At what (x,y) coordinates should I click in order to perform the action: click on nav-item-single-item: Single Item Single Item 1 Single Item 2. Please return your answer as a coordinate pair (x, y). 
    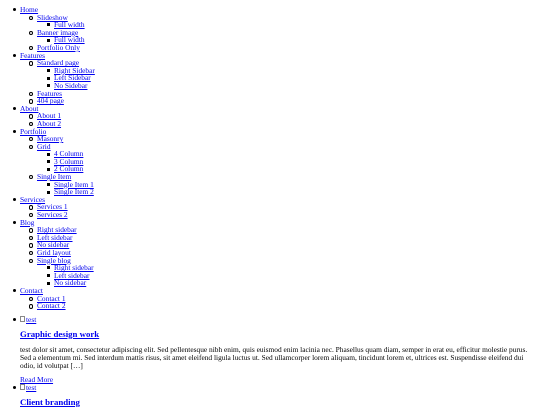
    Looking at the image, I should click on (280, 184).